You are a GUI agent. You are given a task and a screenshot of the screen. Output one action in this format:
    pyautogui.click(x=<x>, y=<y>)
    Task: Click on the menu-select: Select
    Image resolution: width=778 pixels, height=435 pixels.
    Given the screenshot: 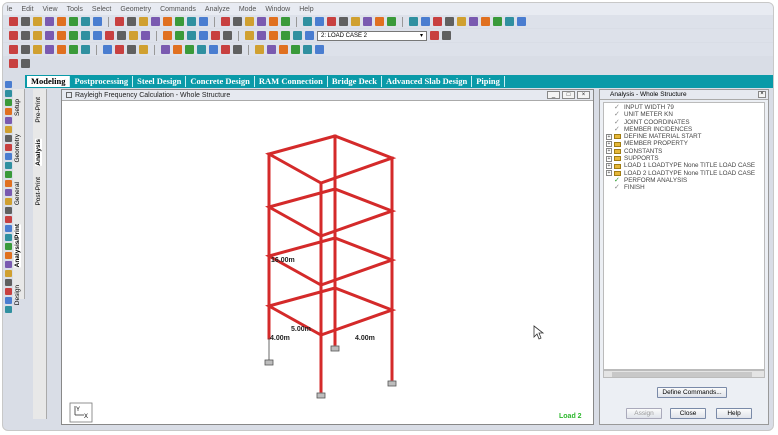 What is the action you would take?
    pyautogui.click(x=101, y=9)
    